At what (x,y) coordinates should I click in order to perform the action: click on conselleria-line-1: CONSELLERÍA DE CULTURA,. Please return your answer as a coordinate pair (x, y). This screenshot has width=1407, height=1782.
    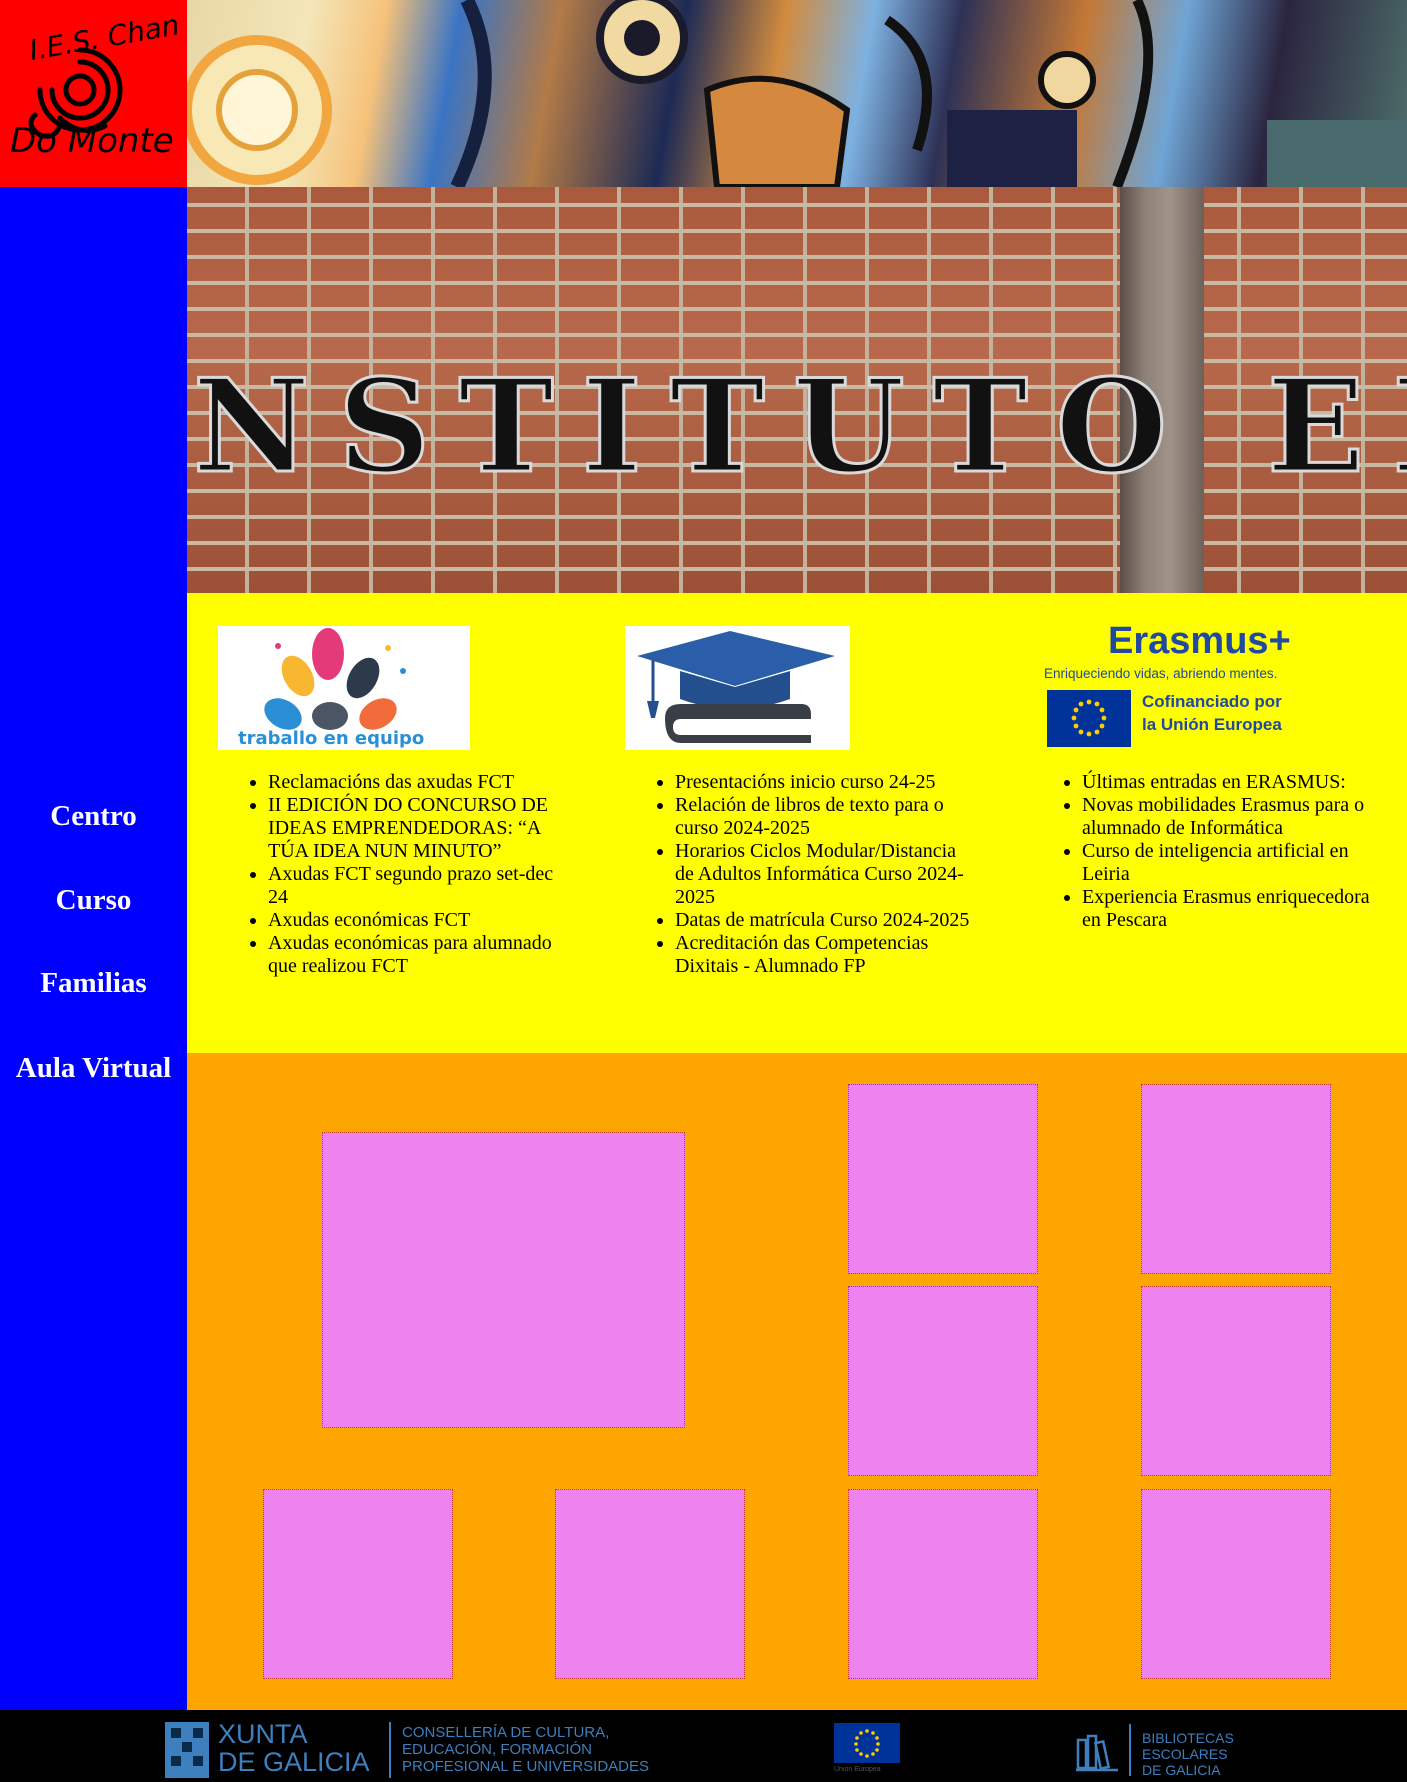
    Looking at the image, I should click on (506, 1732).